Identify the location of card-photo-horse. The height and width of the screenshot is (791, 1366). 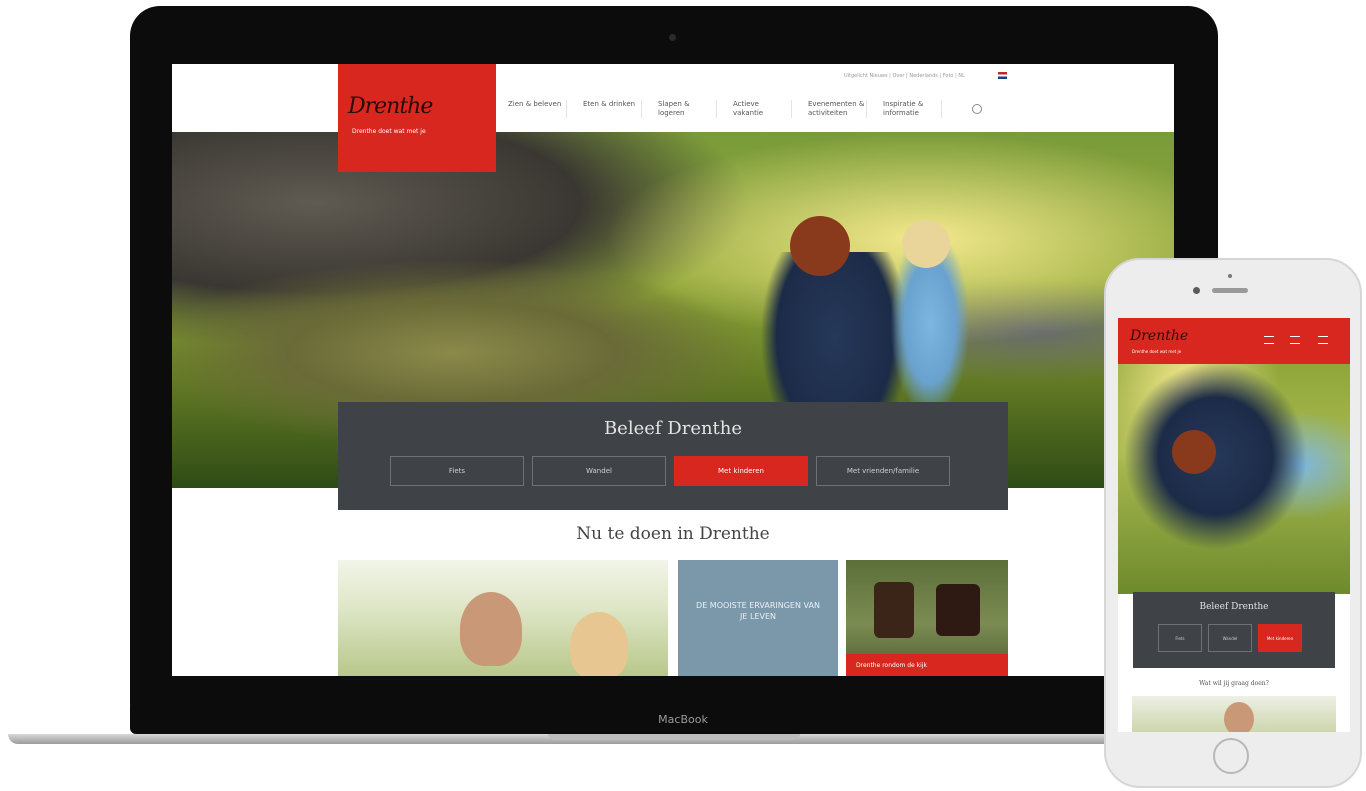
(894, 610).